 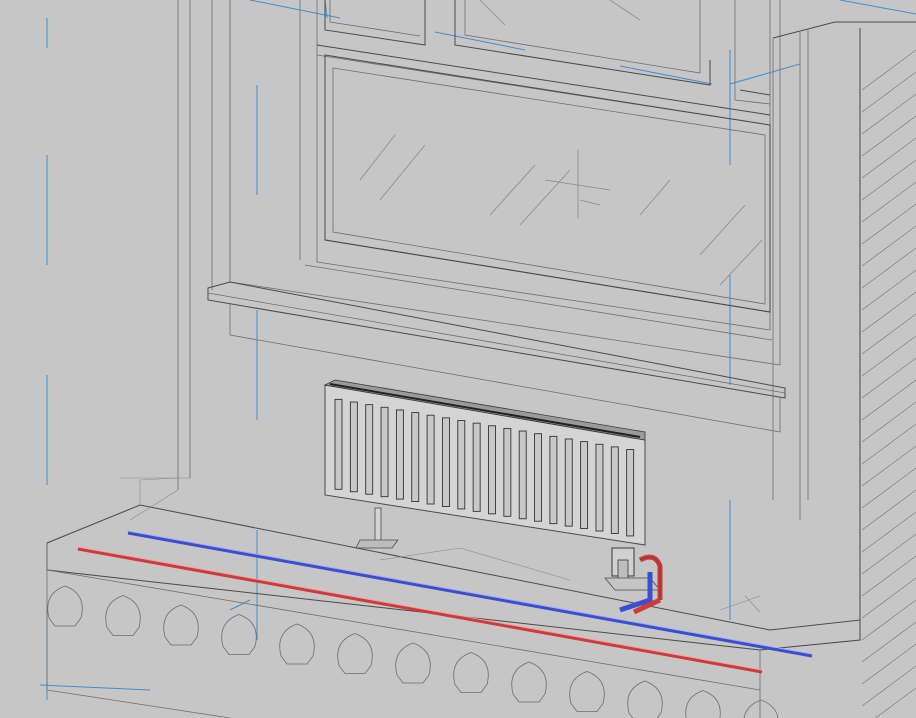 I want to click on radiator, so click(x=484, y=464).